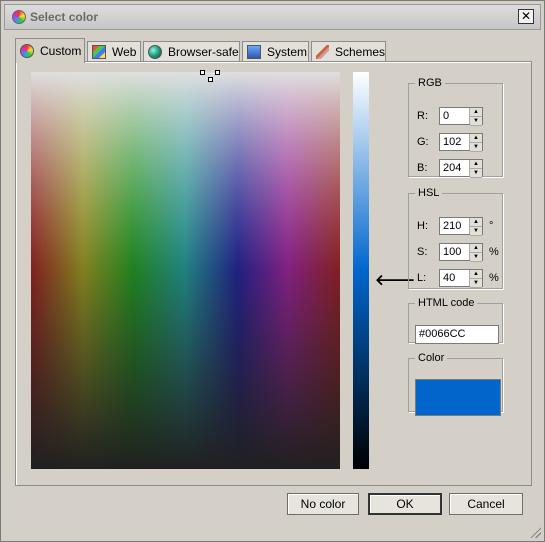 This screenshot has width=545, height=542. What do you see at coordinates (61, 51) in the screenshot?
I see `tab-label: Custom` at bounding box center [61, 51].